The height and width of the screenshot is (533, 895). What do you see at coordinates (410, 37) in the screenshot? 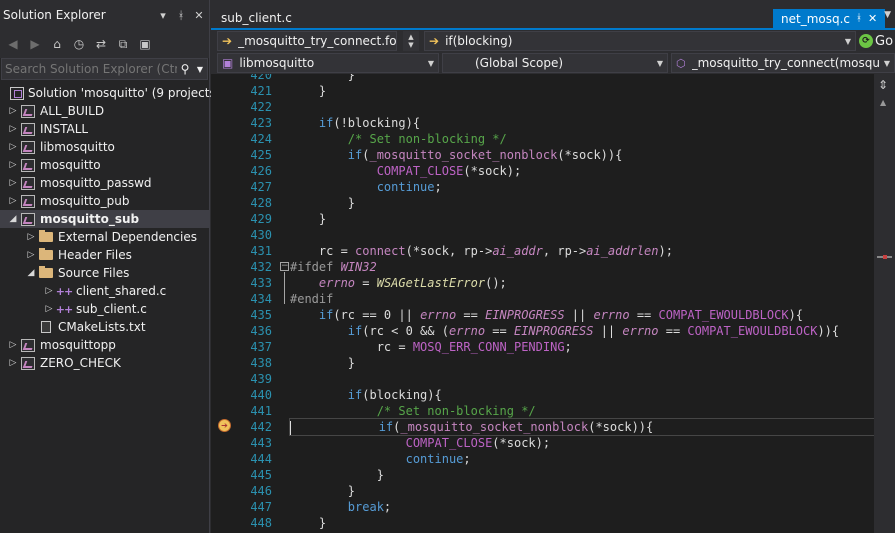
I see `spin-up-icon: ▲` at bounding box center [410, 37].